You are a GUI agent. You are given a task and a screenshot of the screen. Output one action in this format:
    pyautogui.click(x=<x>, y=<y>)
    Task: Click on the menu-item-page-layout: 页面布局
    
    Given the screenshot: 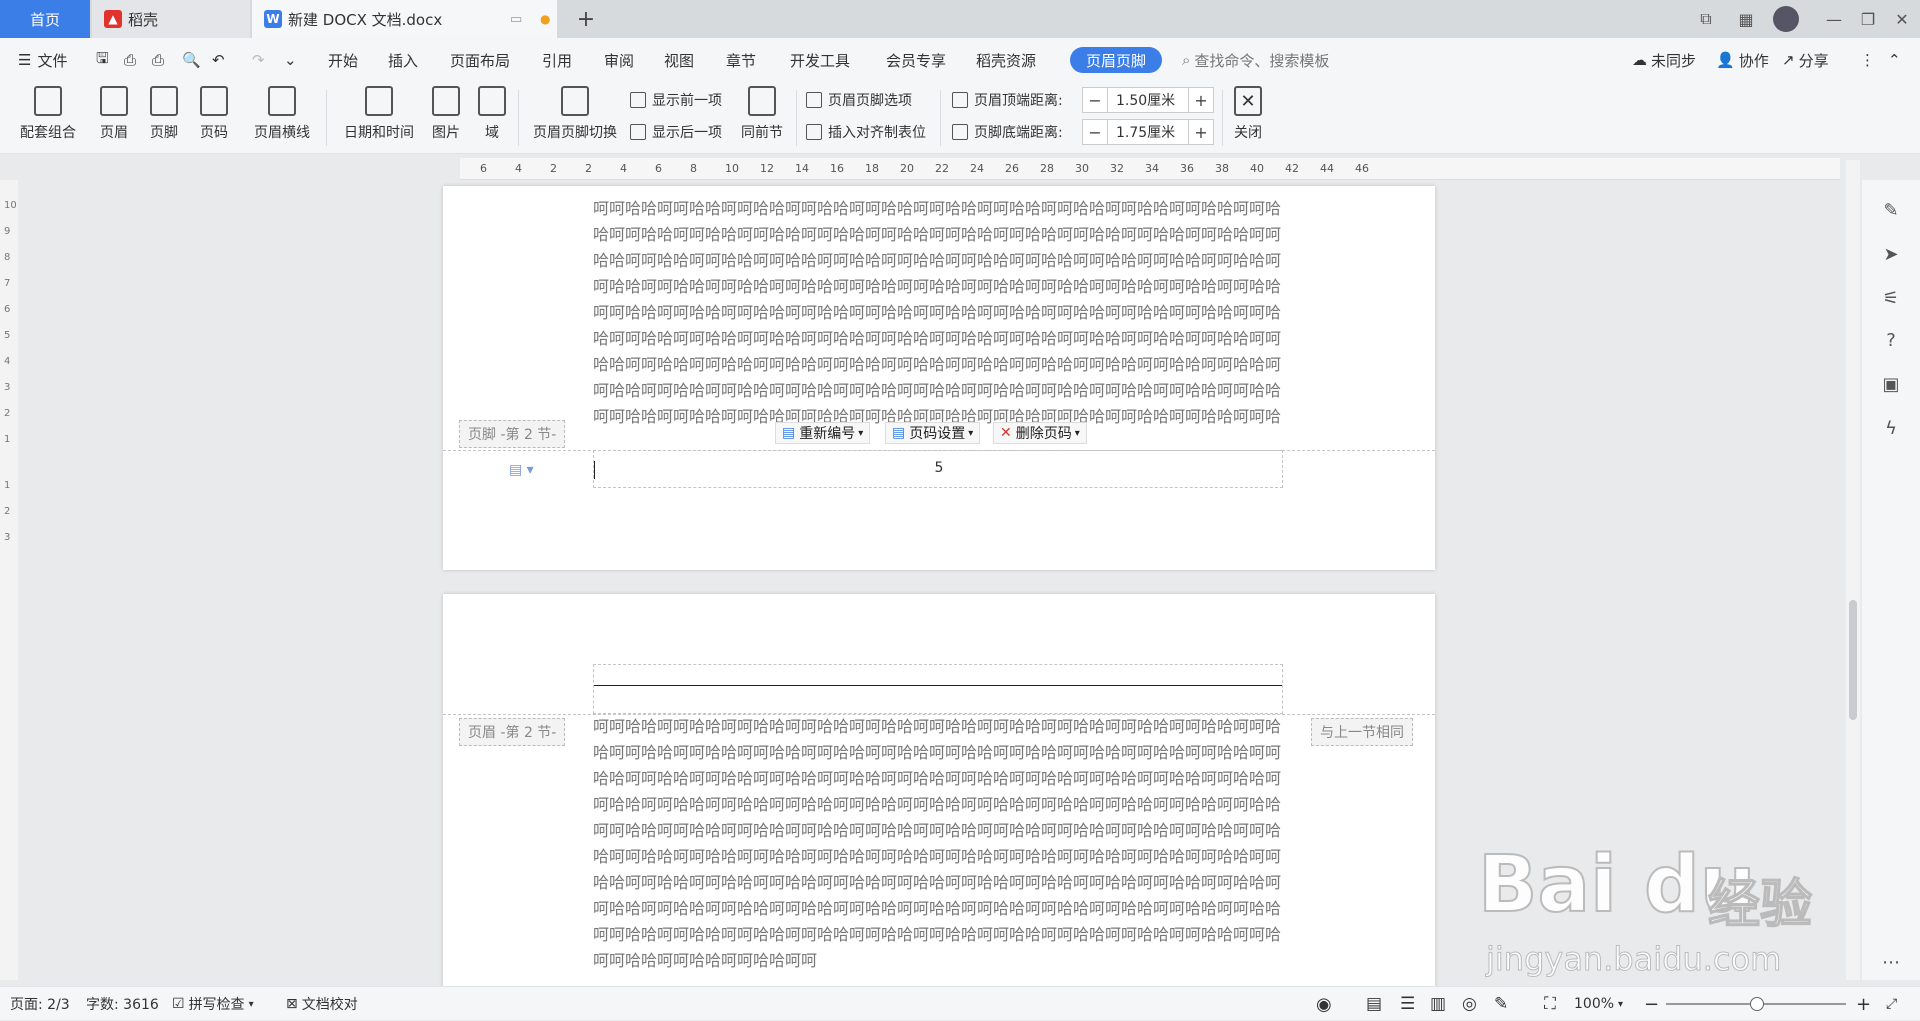 What is the action you would take?
    pyautogui.click(x=480, y=60)
    